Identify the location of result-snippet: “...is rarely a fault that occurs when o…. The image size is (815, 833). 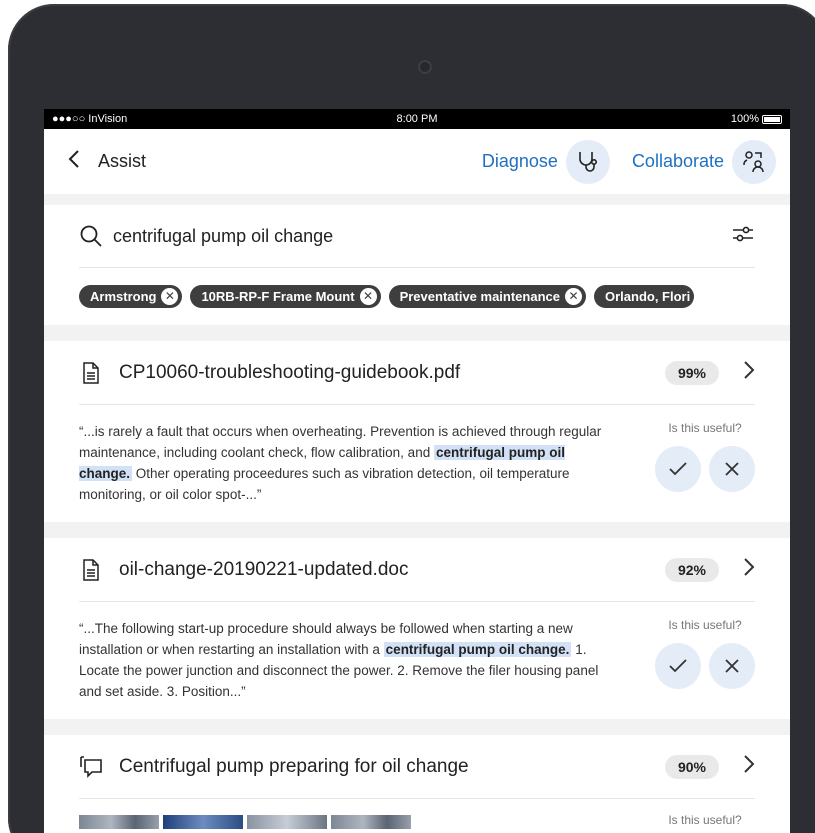
(367, 463).